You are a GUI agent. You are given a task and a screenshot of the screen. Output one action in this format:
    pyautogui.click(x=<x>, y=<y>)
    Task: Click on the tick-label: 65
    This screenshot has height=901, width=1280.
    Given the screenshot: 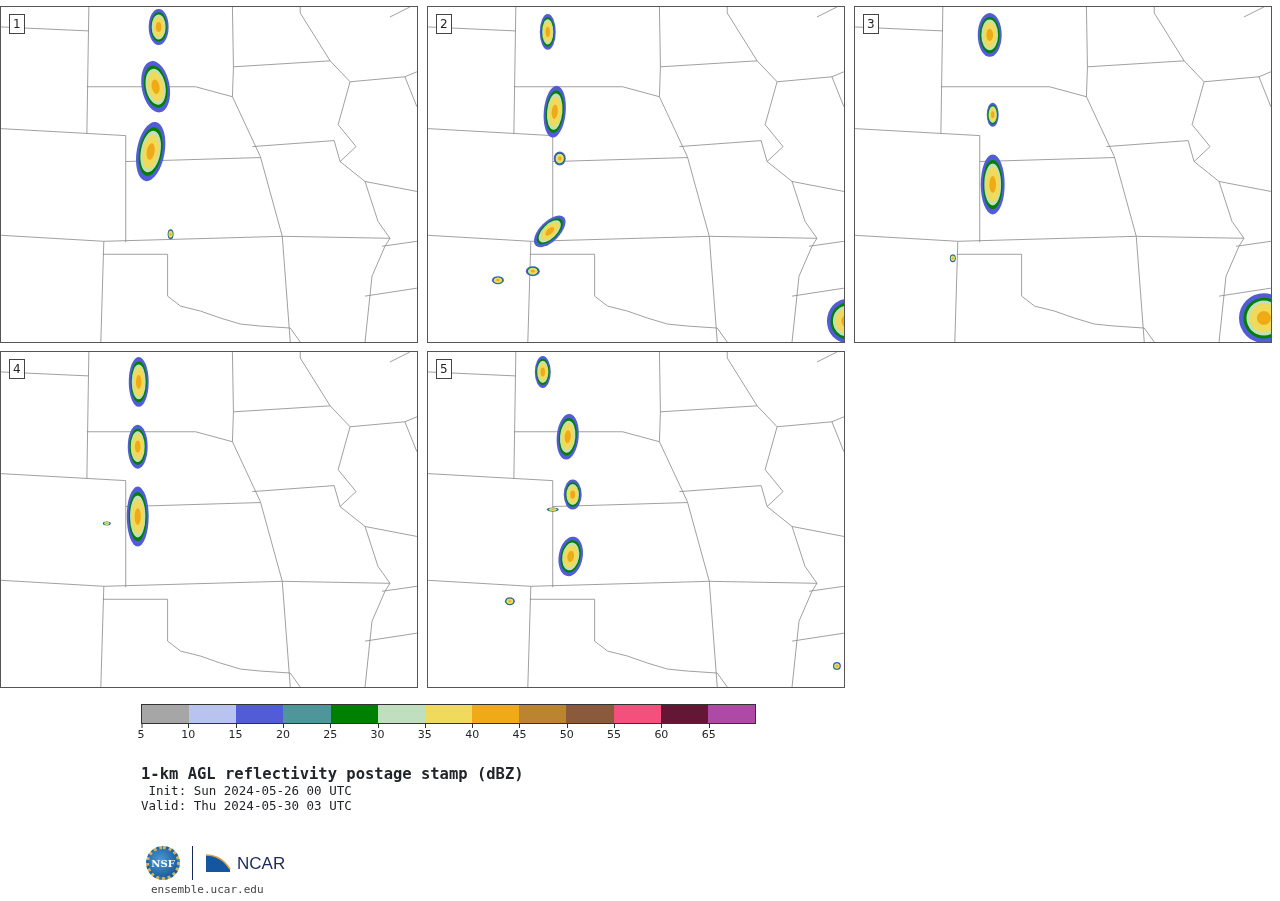 What is the action you would take?
    pyautogui.click(x=708, y=732)
    